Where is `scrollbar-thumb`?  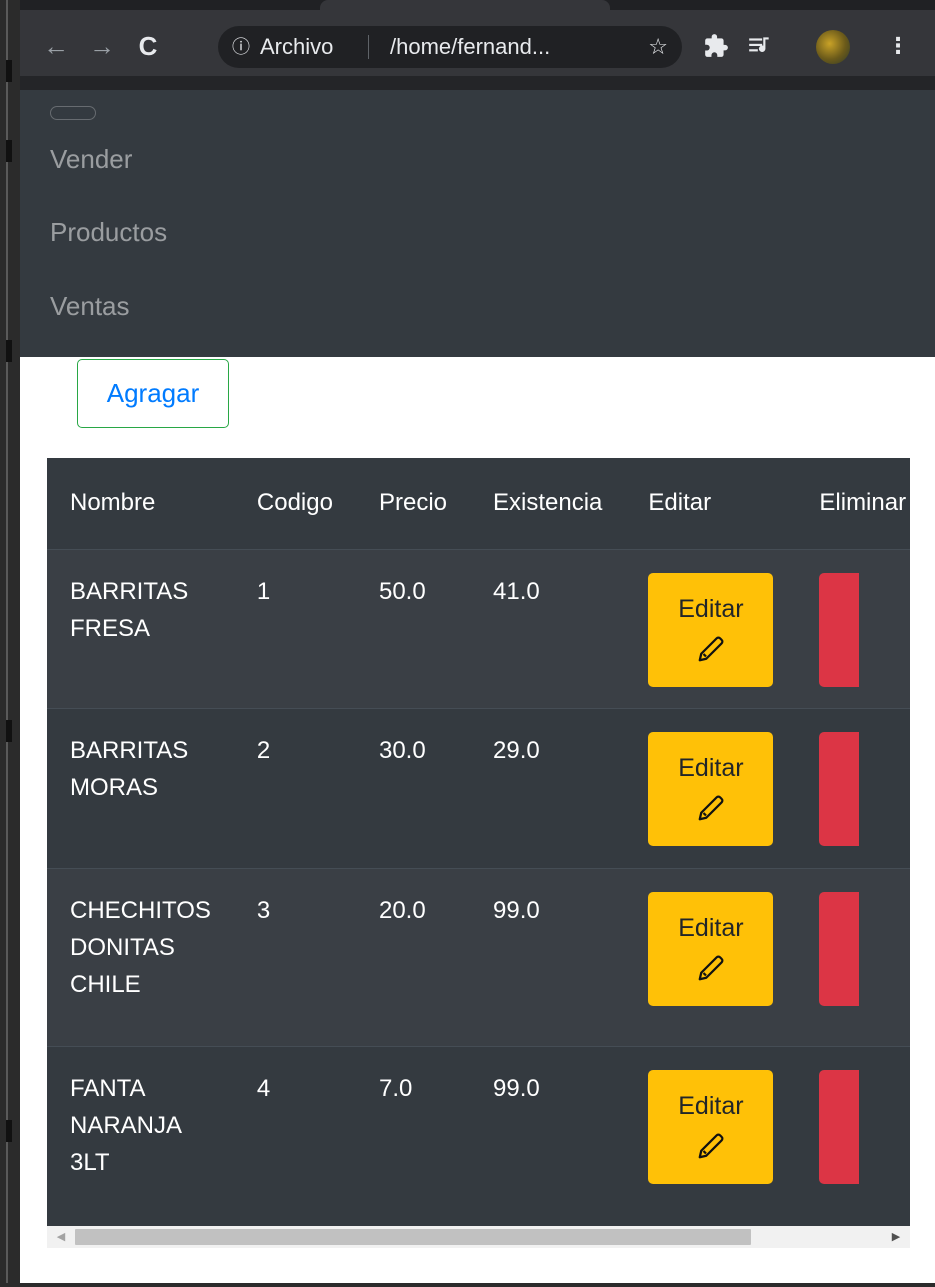 scrollbar-thumb is located at coordinates (413, 1237).